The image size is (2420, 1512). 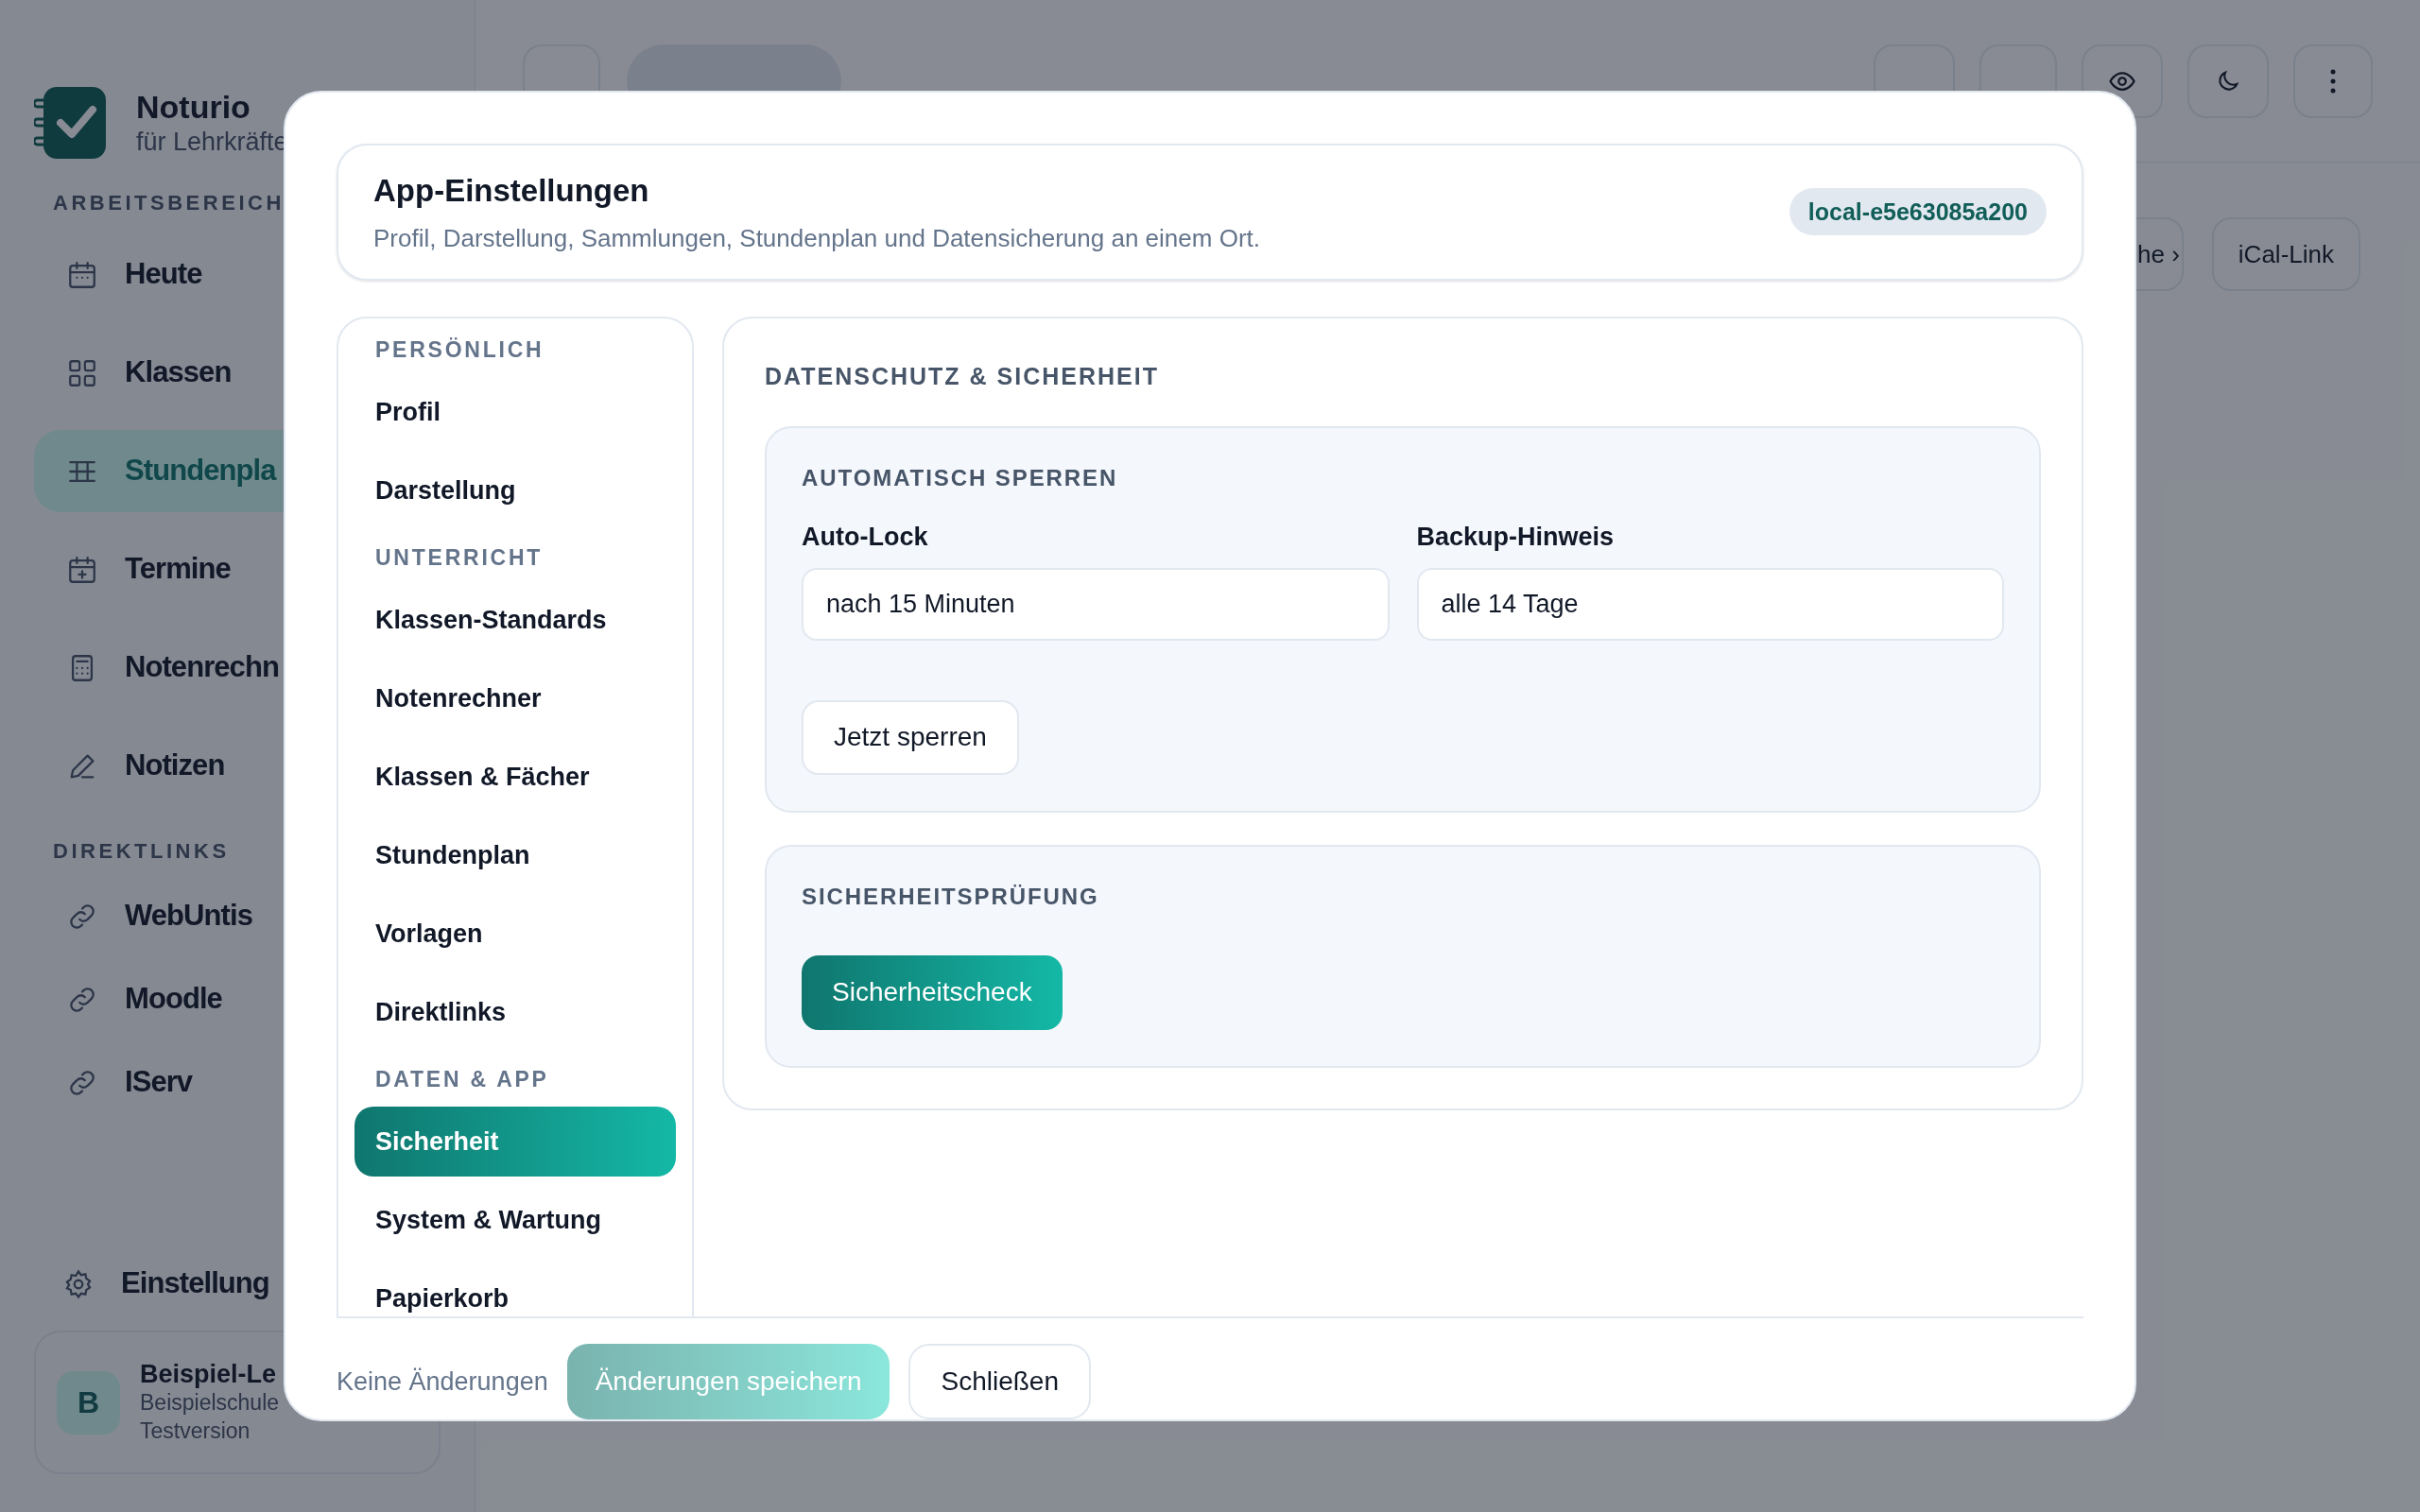 I want to click on user-name: Beispiel-Le, so click(x=209, y=1374).